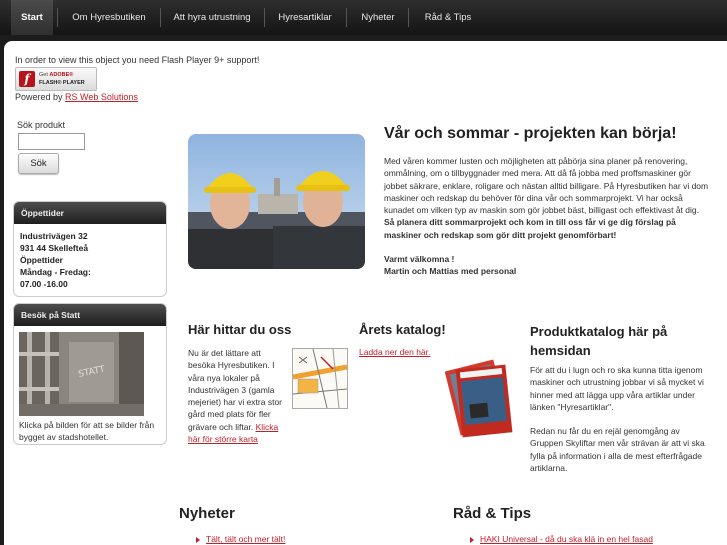 Image resolution: width=727 pixels, height=545 pixels. Describe the element at coordinates (245, 539) in the screenshot. I see `news-item-link: Tält, tält och mer tält!` at that location.